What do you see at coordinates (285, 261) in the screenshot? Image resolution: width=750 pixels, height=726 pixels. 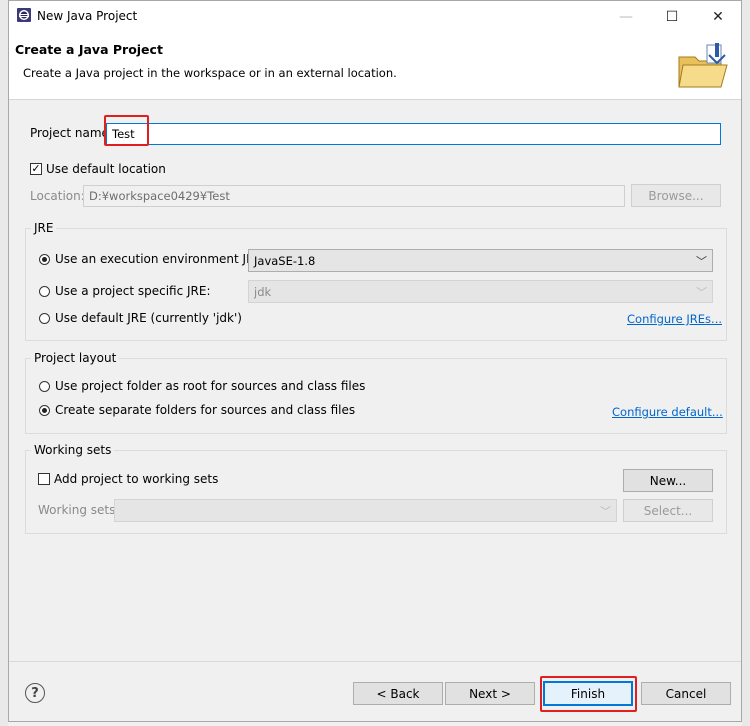 I see `jre-env-value: JavaSE-1.8` at bounding box center [285, 261].